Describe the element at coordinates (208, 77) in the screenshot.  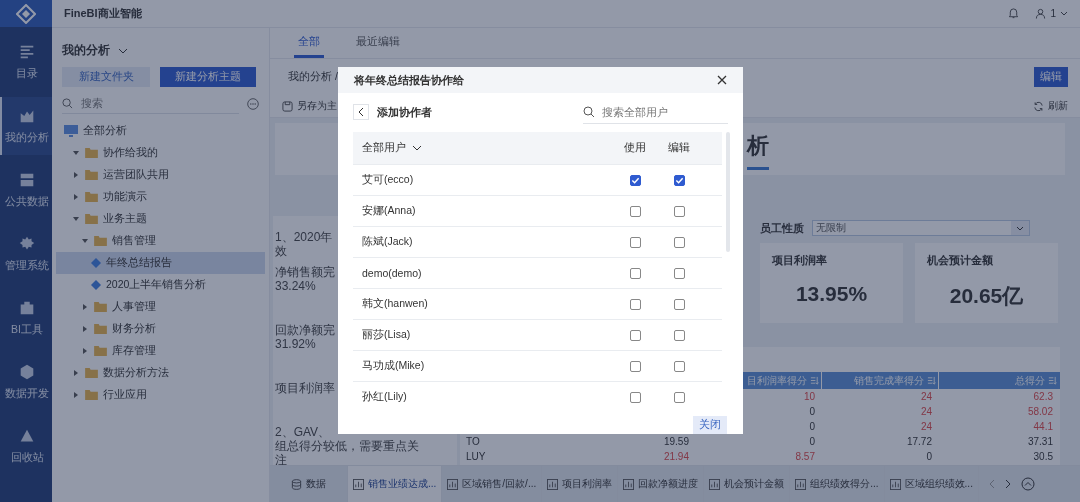
I see `new-theme-button: 新建分析主题` at that location.